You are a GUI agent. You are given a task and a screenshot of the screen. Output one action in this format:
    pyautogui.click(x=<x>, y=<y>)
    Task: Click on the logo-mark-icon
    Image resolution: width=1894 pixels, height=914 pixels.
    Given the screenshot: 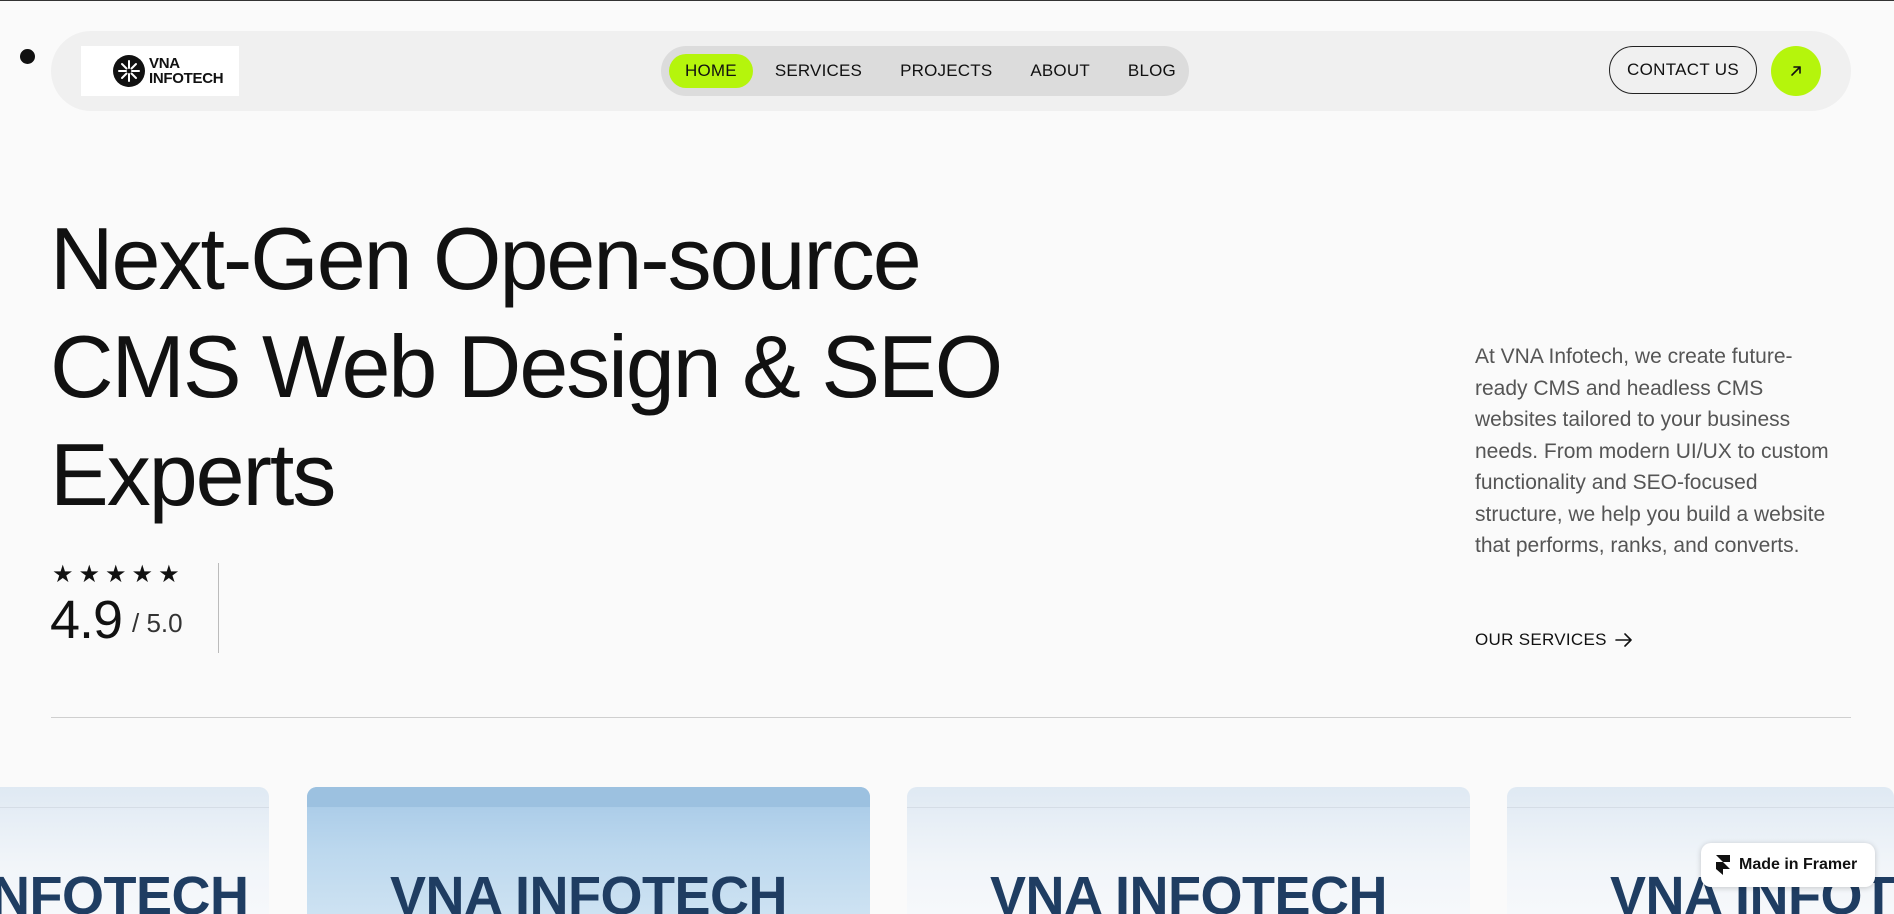 What is the action you would take?
    pyautogui.click(x=129, y=71)
    